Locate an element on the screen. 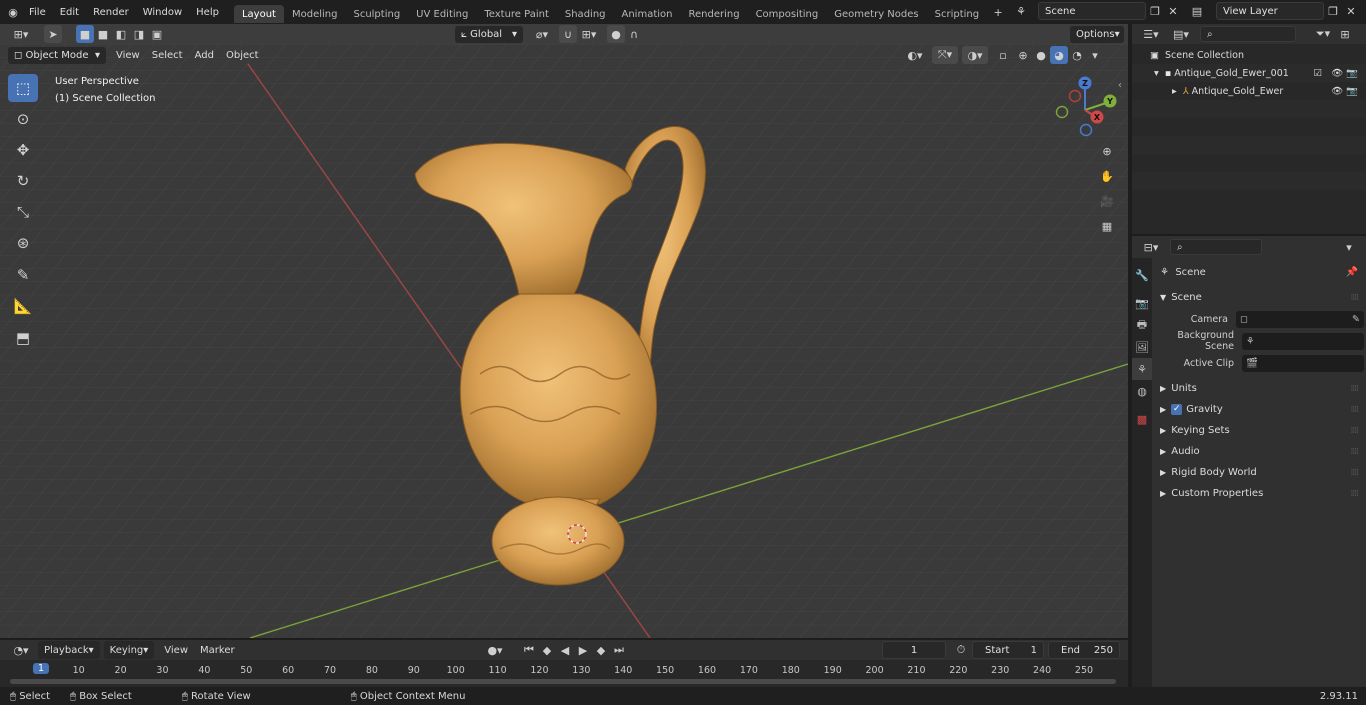 The image size is (1366, 705). current-frame-indicator: 1 is located at coordinates (41, 668).